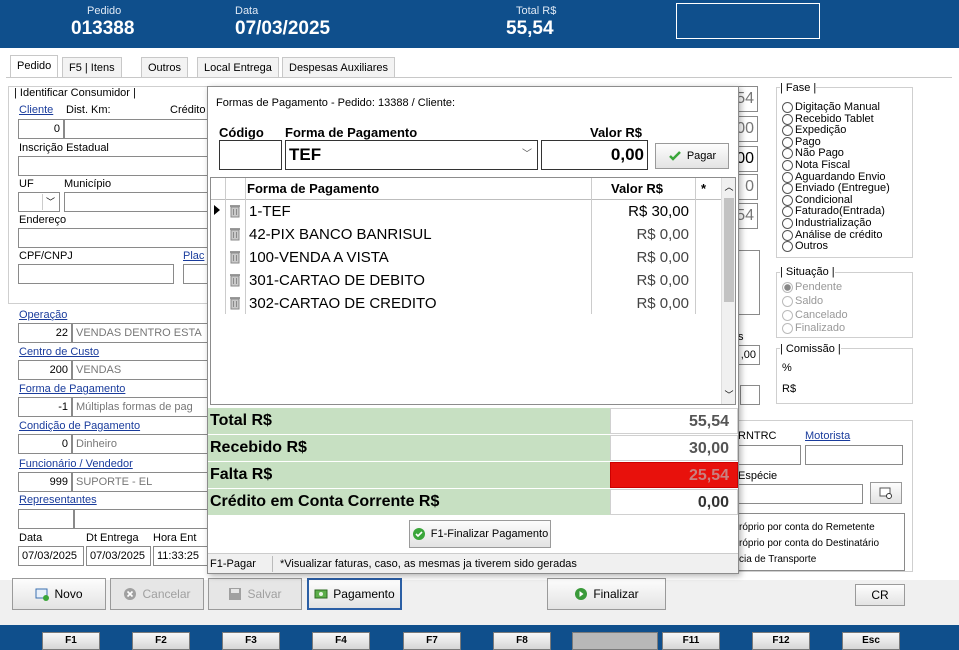  Describe the element at coordinates (157, 594) in the screenshot. I see `cancelar-button: Cancelar` at that location.